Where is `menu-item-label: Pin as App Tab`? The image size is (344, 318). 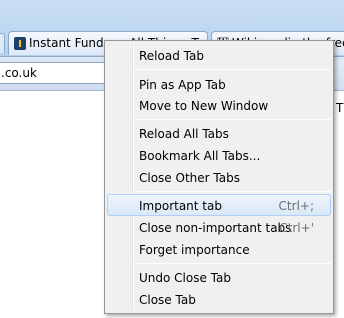
menu-item-label: Pin as App Tab is located at coordinates (182, 85).